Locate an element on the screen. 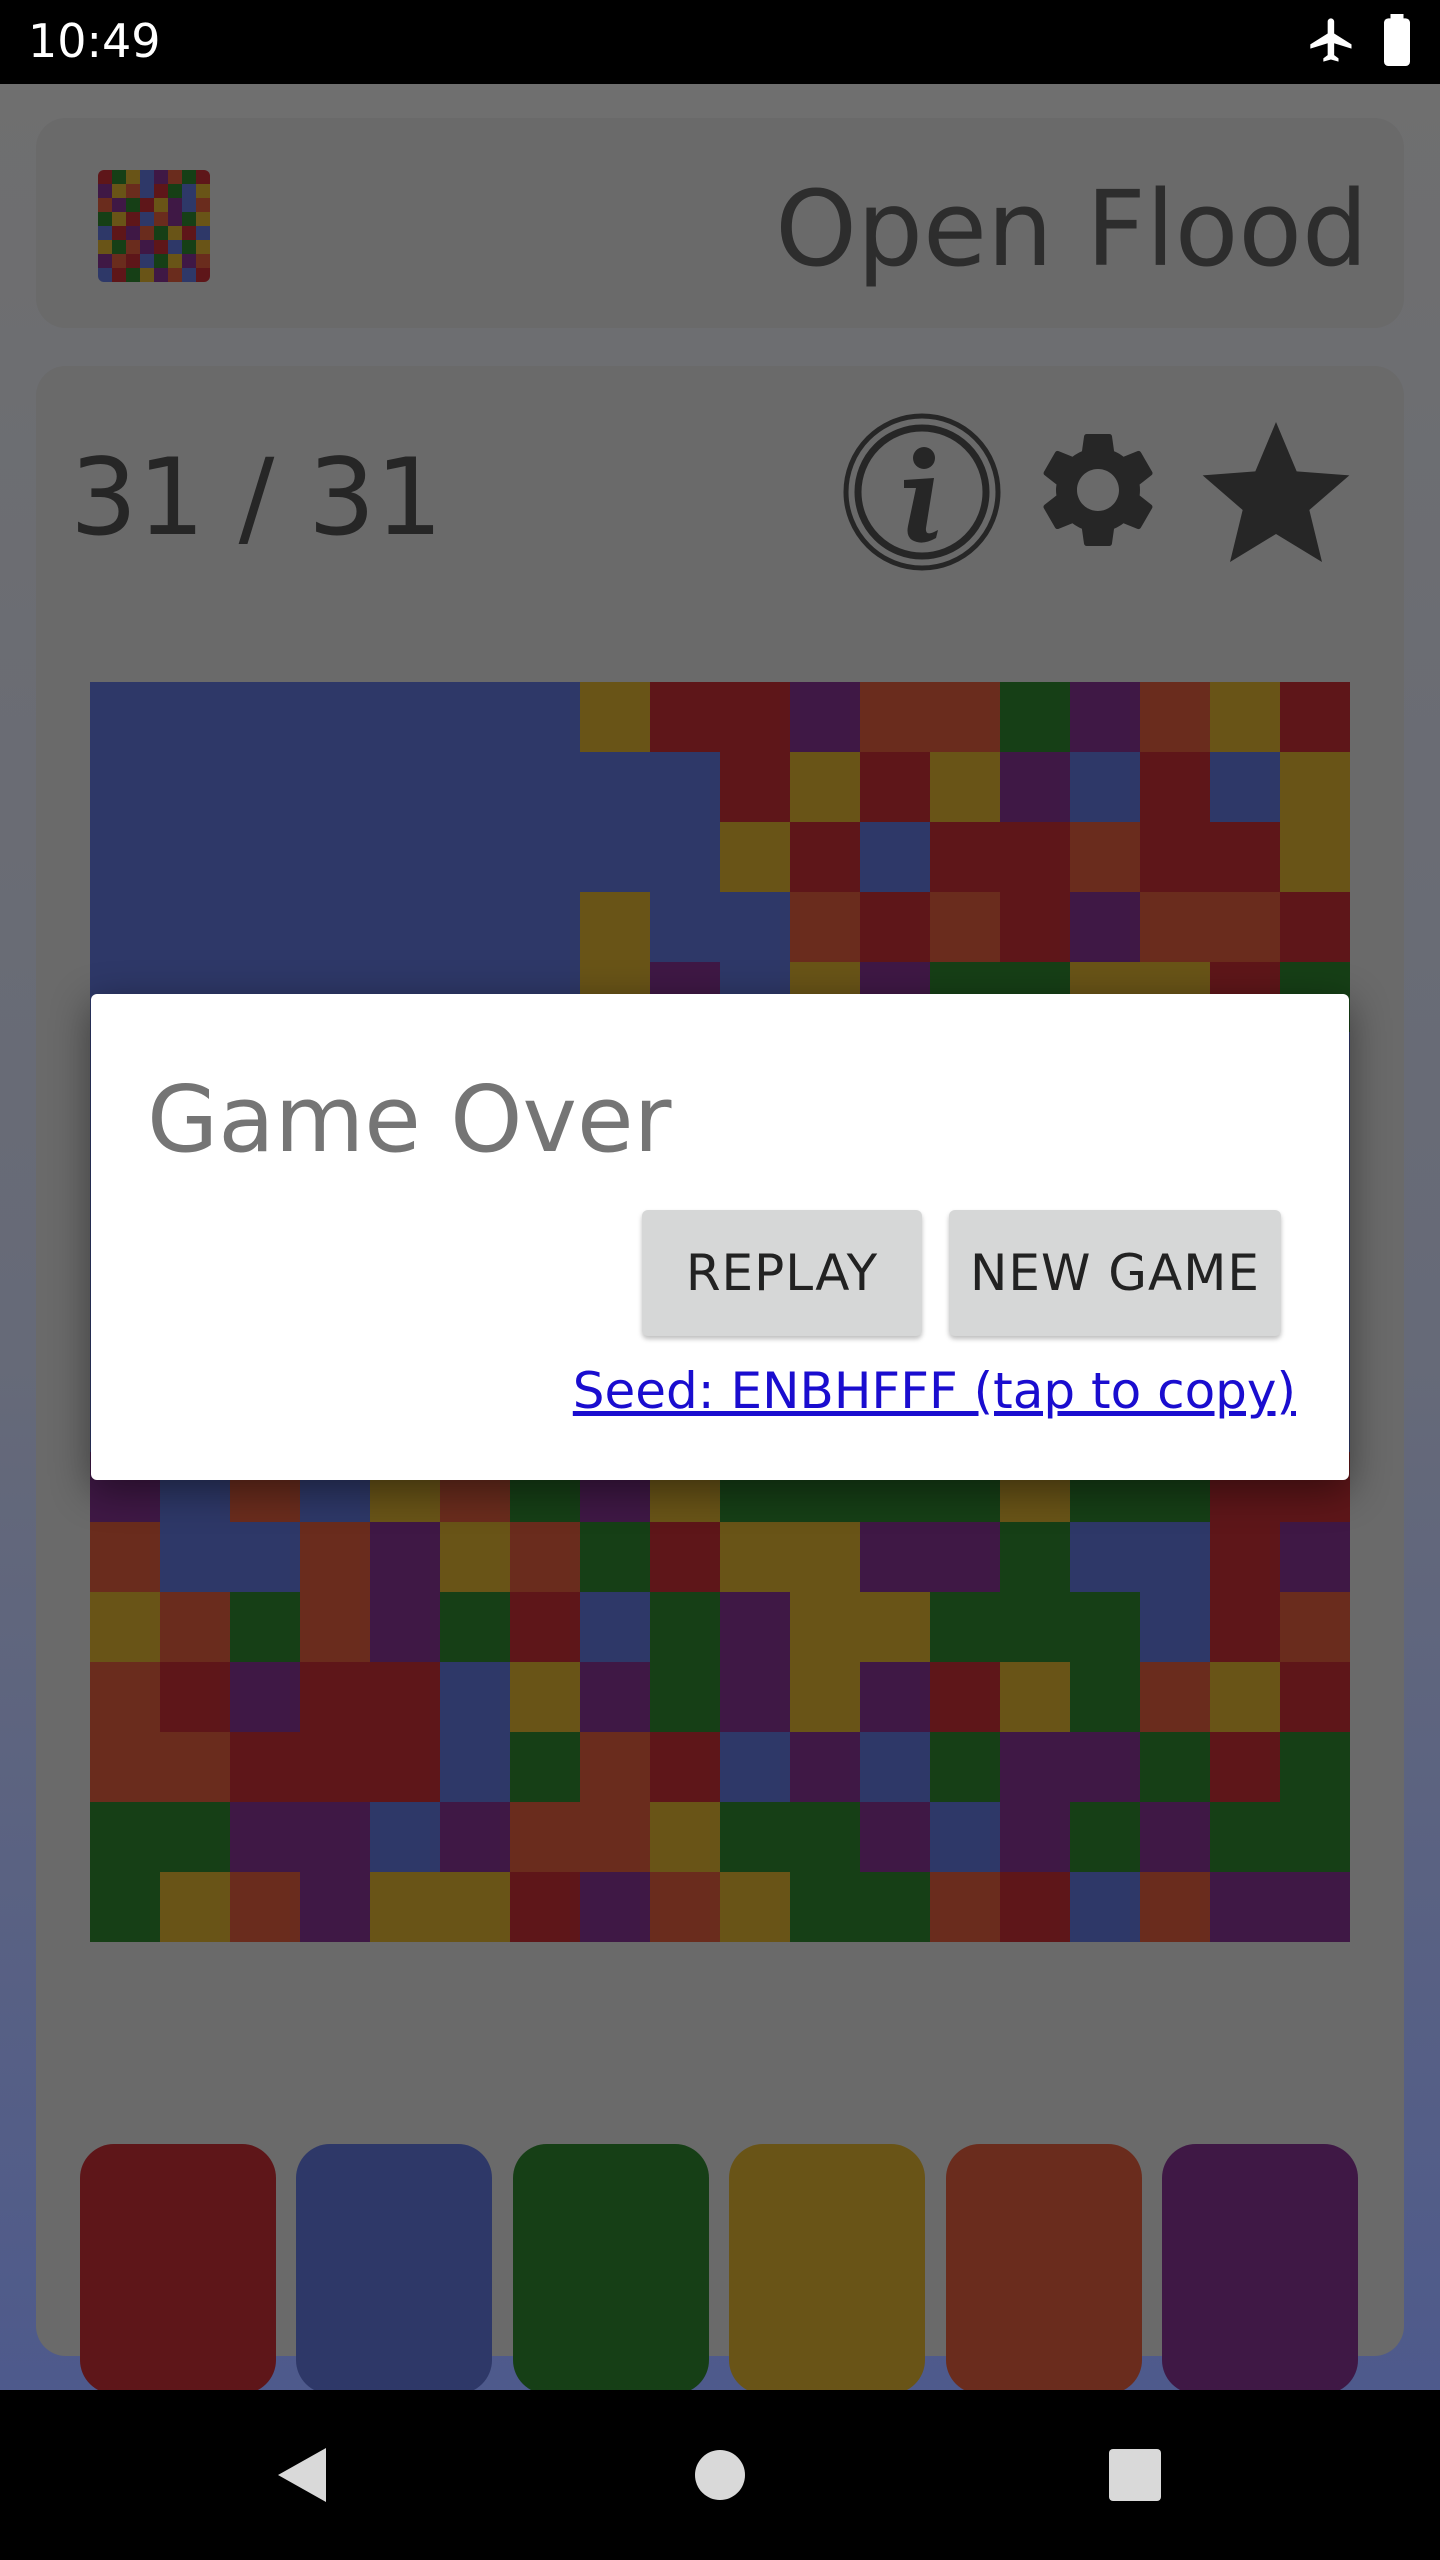  color-button-purple is located at coordinates (1260, 2269).